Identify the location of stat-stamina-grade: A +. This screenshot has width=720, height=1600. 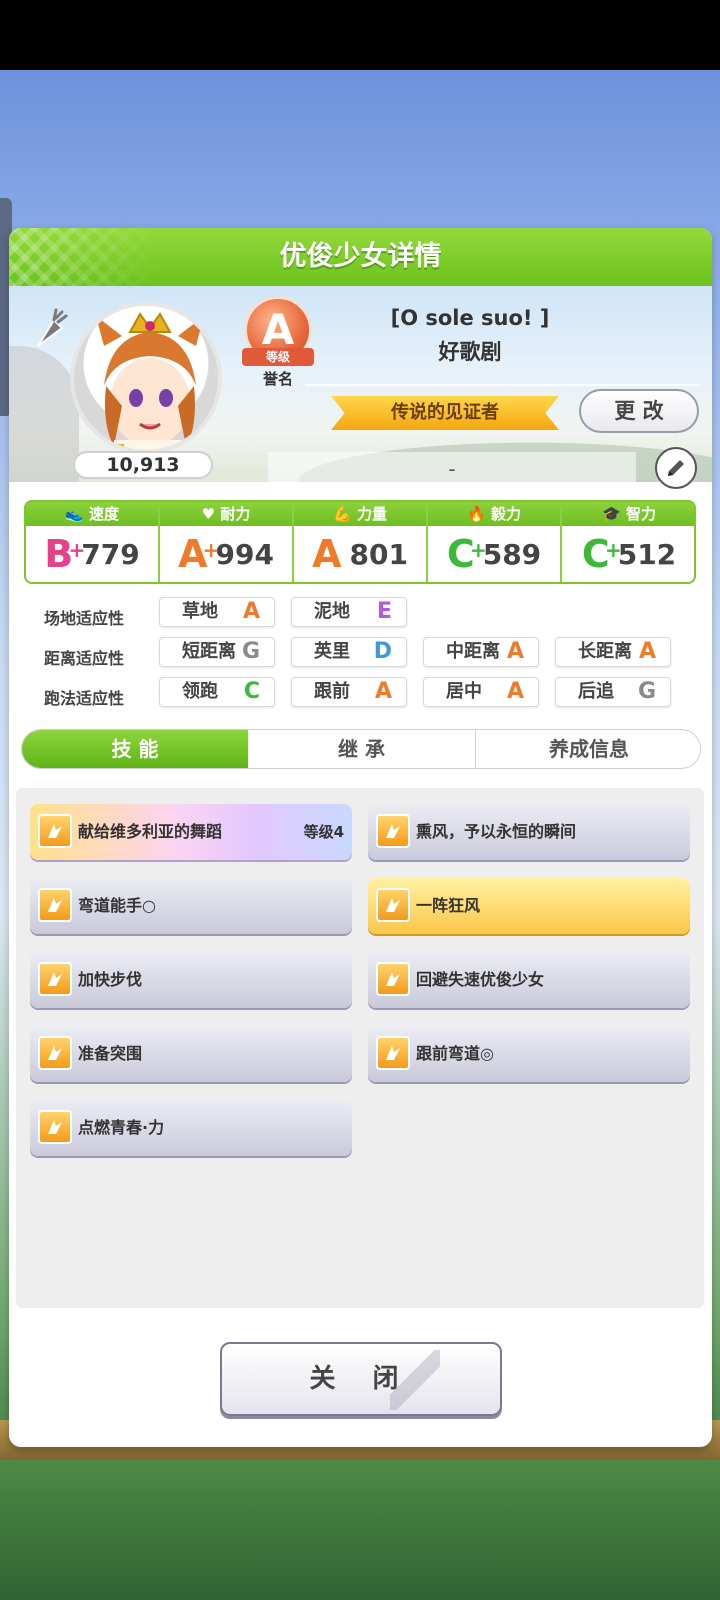
(199, 554).